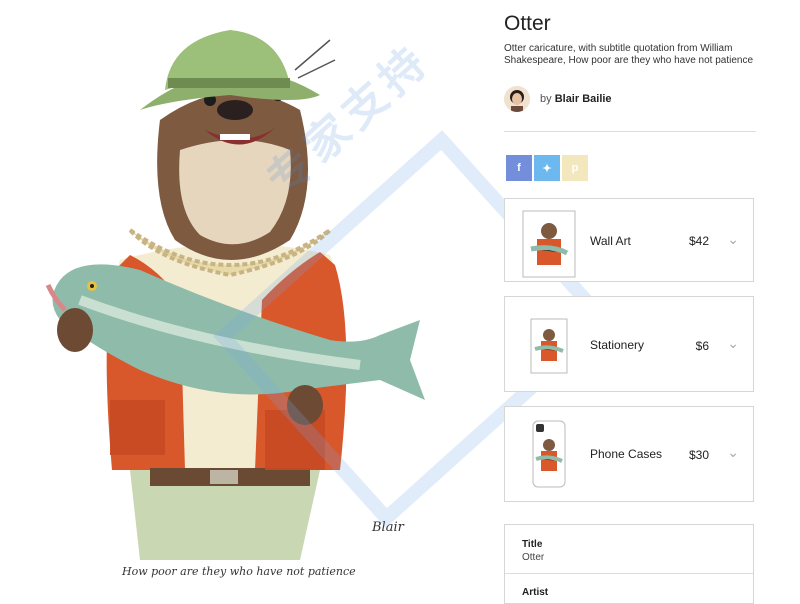 The height and width of the screenshot is (604, 800). Describe the element at coordinates (527, 23) in the screenshot. I see `product-title: Otter` at that location.